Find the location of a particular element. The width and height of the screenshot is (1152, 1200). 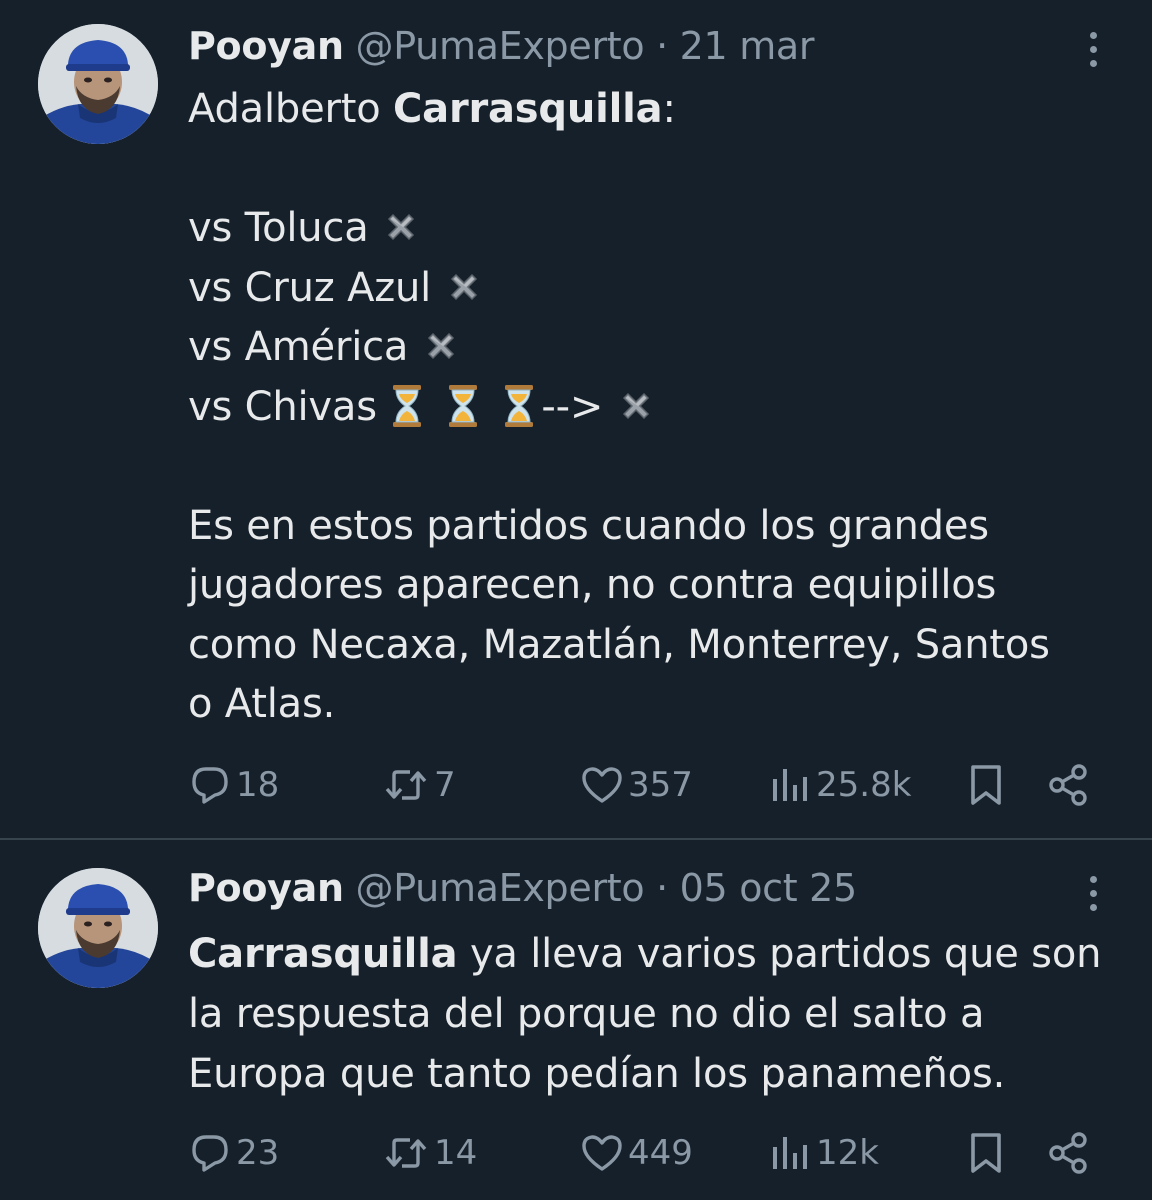

repost-count: 7 is located at coordinates (445, 785).